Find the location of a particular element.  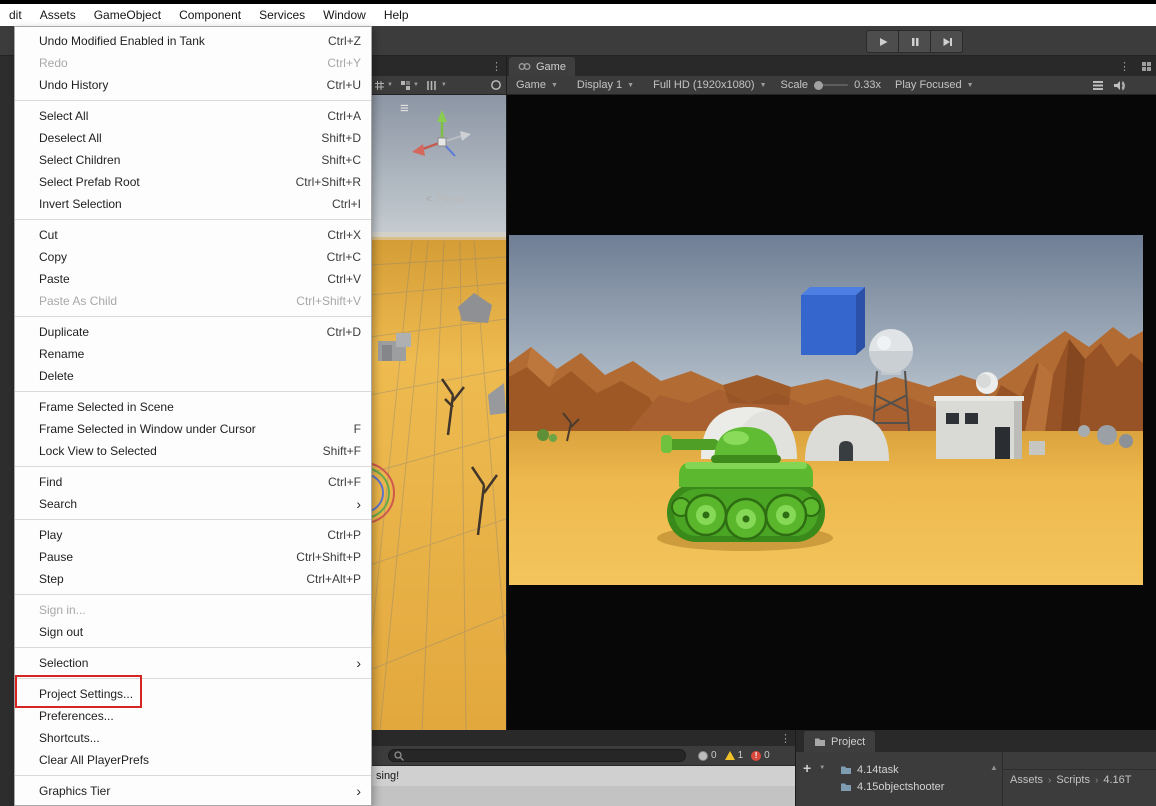

menu-item-step: Step Ctrl+Alt+P is located at coordinates (193, 579).